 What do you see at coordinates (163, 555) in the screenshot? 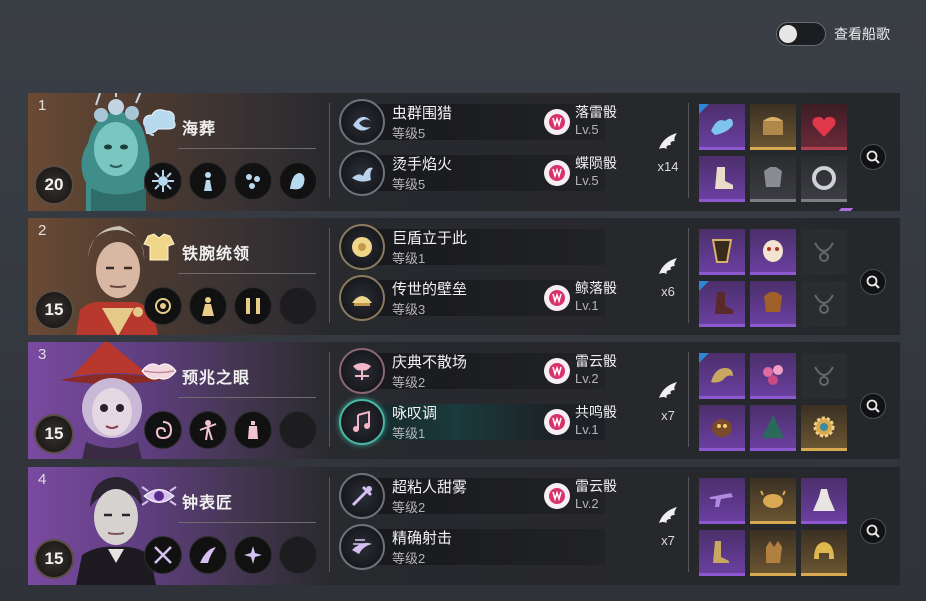
I see `trait-crossed-swords-icon` at bounding box center [163, 555].